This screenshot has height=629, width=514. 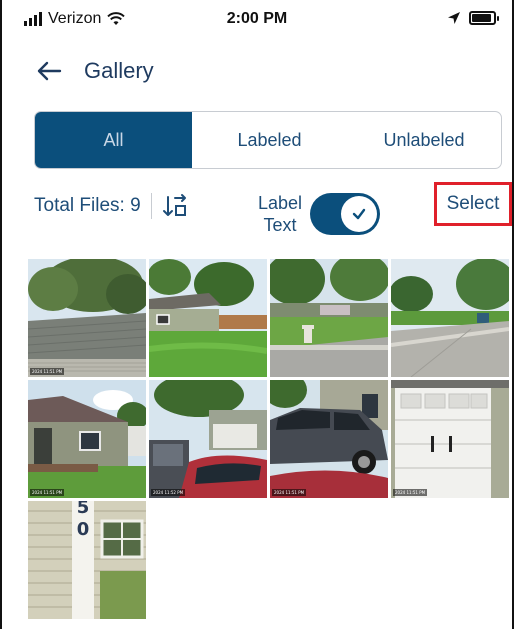 I want to click on label-text-caption: Label Text, so click(x=280, y=214).